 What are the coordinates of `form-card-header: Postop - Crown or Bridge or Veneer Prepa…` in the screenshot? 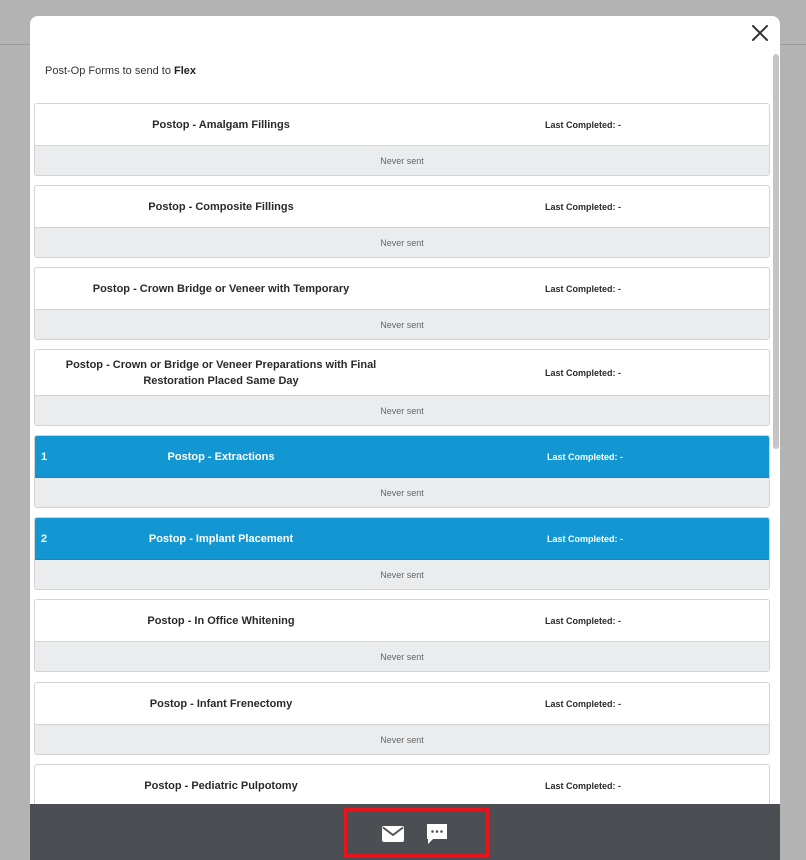 It's located at (402, 373).